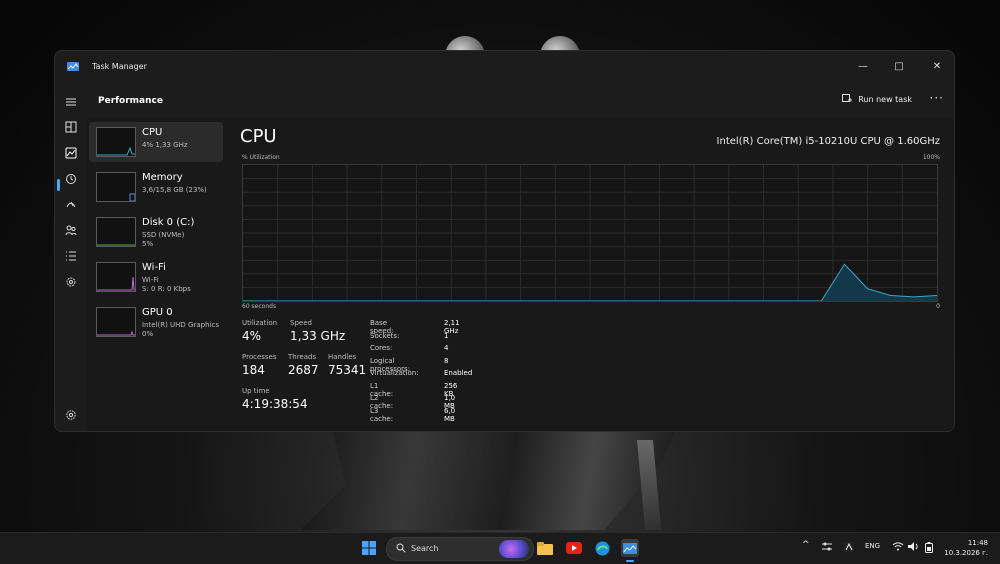 The width and height of the screenshot is (1000, 564). Describe the element at coordinates (156, 187) in the screenshot. I see `sidebar-item-memory: Memory 3,6/15,8 GB (23%)` at that location.